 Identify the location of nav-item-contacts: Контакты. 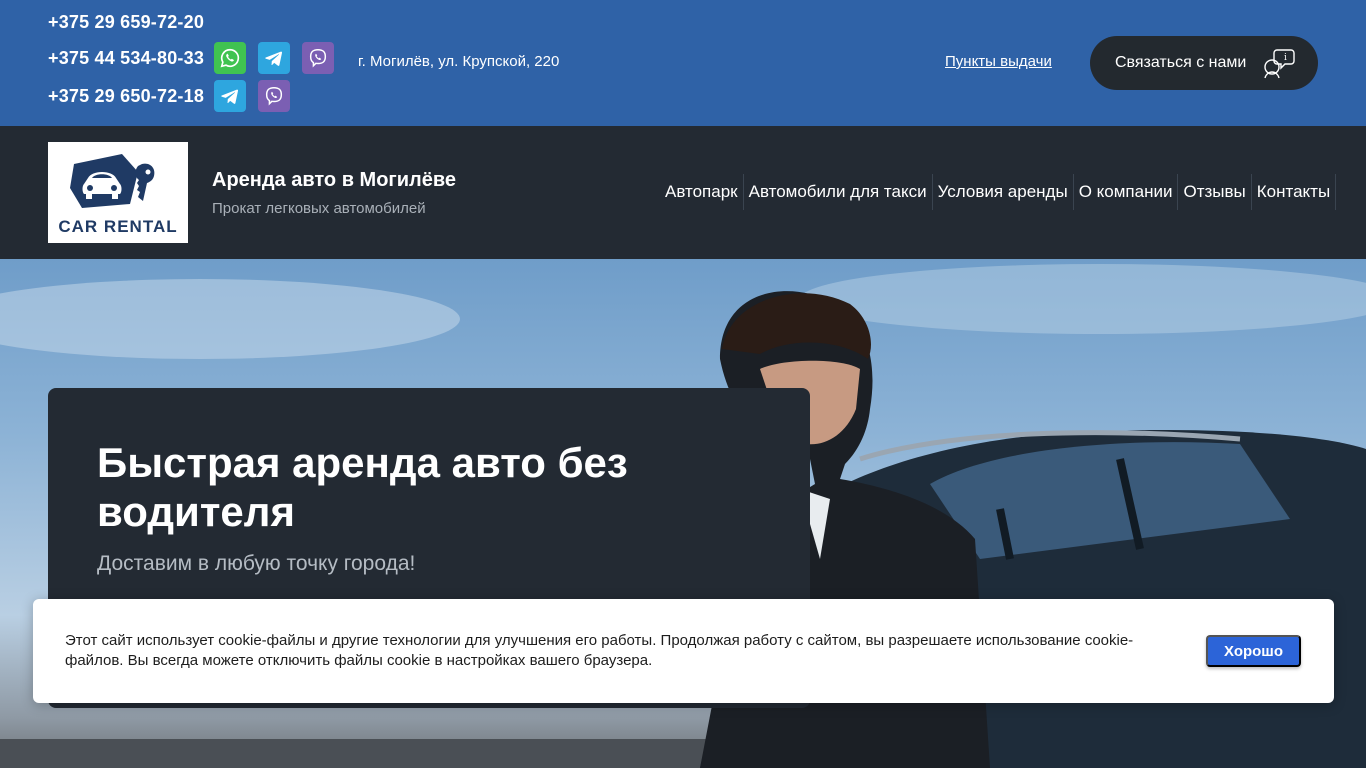
(1294, 192).